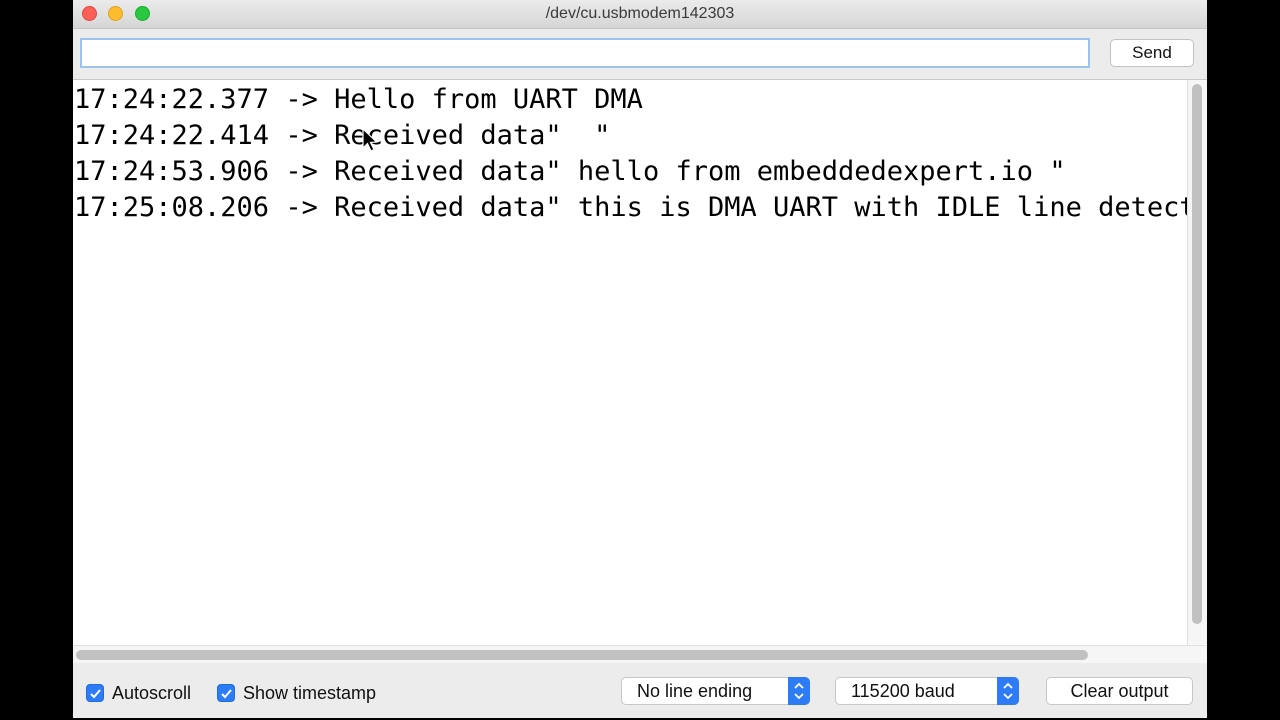 Image resolution: width=1280 pixels, height=720 pixels. I want to click on line-ending-value: No line ending, so click(695, 691).